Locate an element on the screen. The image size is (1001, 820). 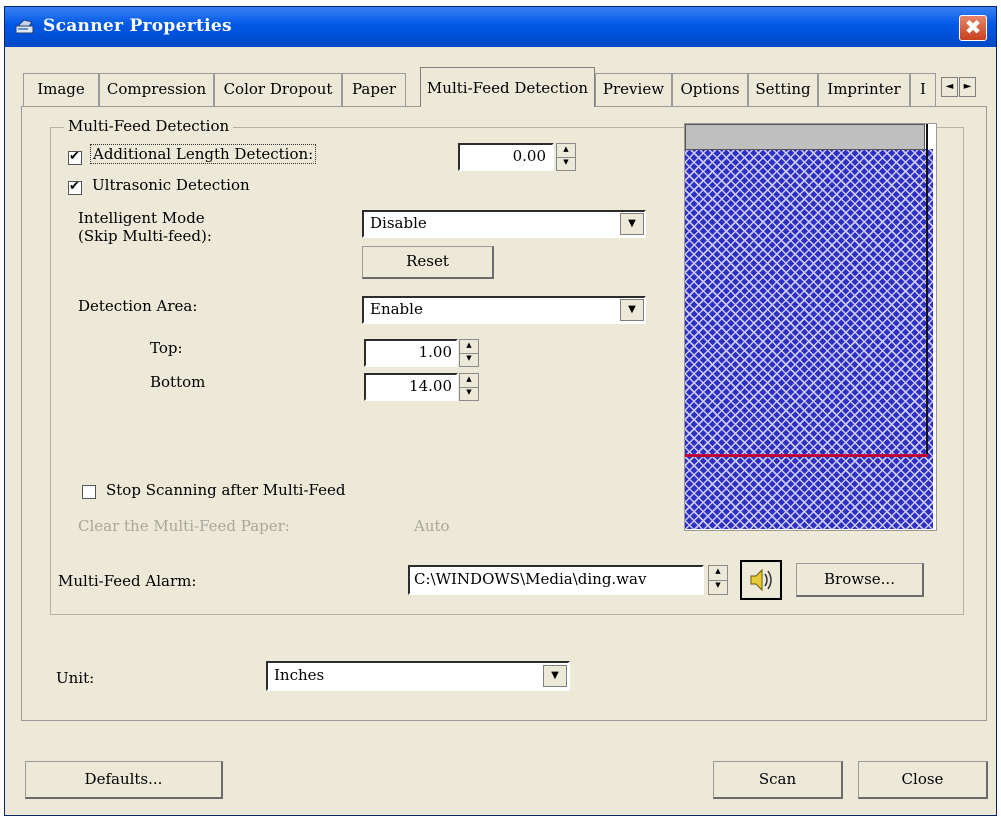
tab-compression: Compression is located at coordinates (156, 89).